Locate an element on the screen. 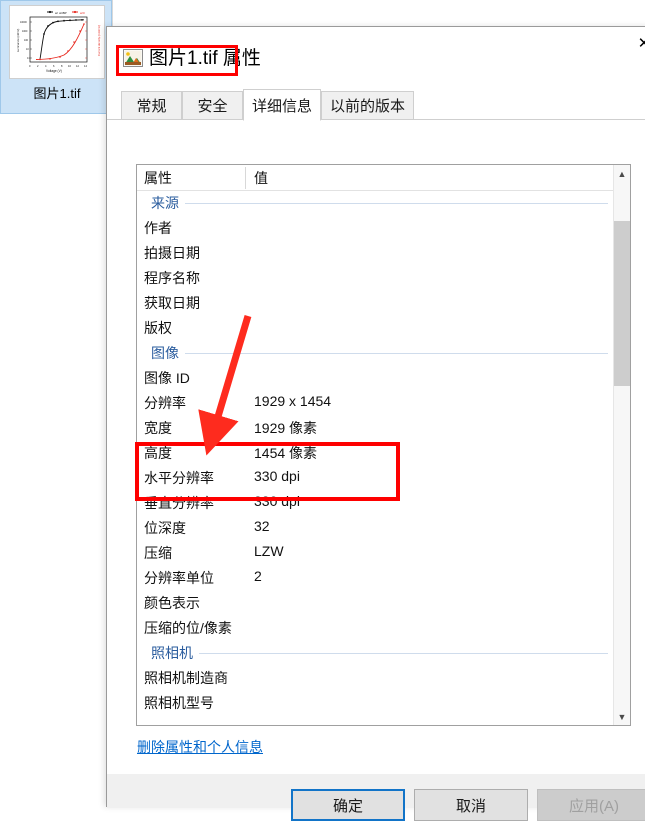  dialog-titlebar: 图片1.tif 属性 ✕ is located at coordinates (376, 57).